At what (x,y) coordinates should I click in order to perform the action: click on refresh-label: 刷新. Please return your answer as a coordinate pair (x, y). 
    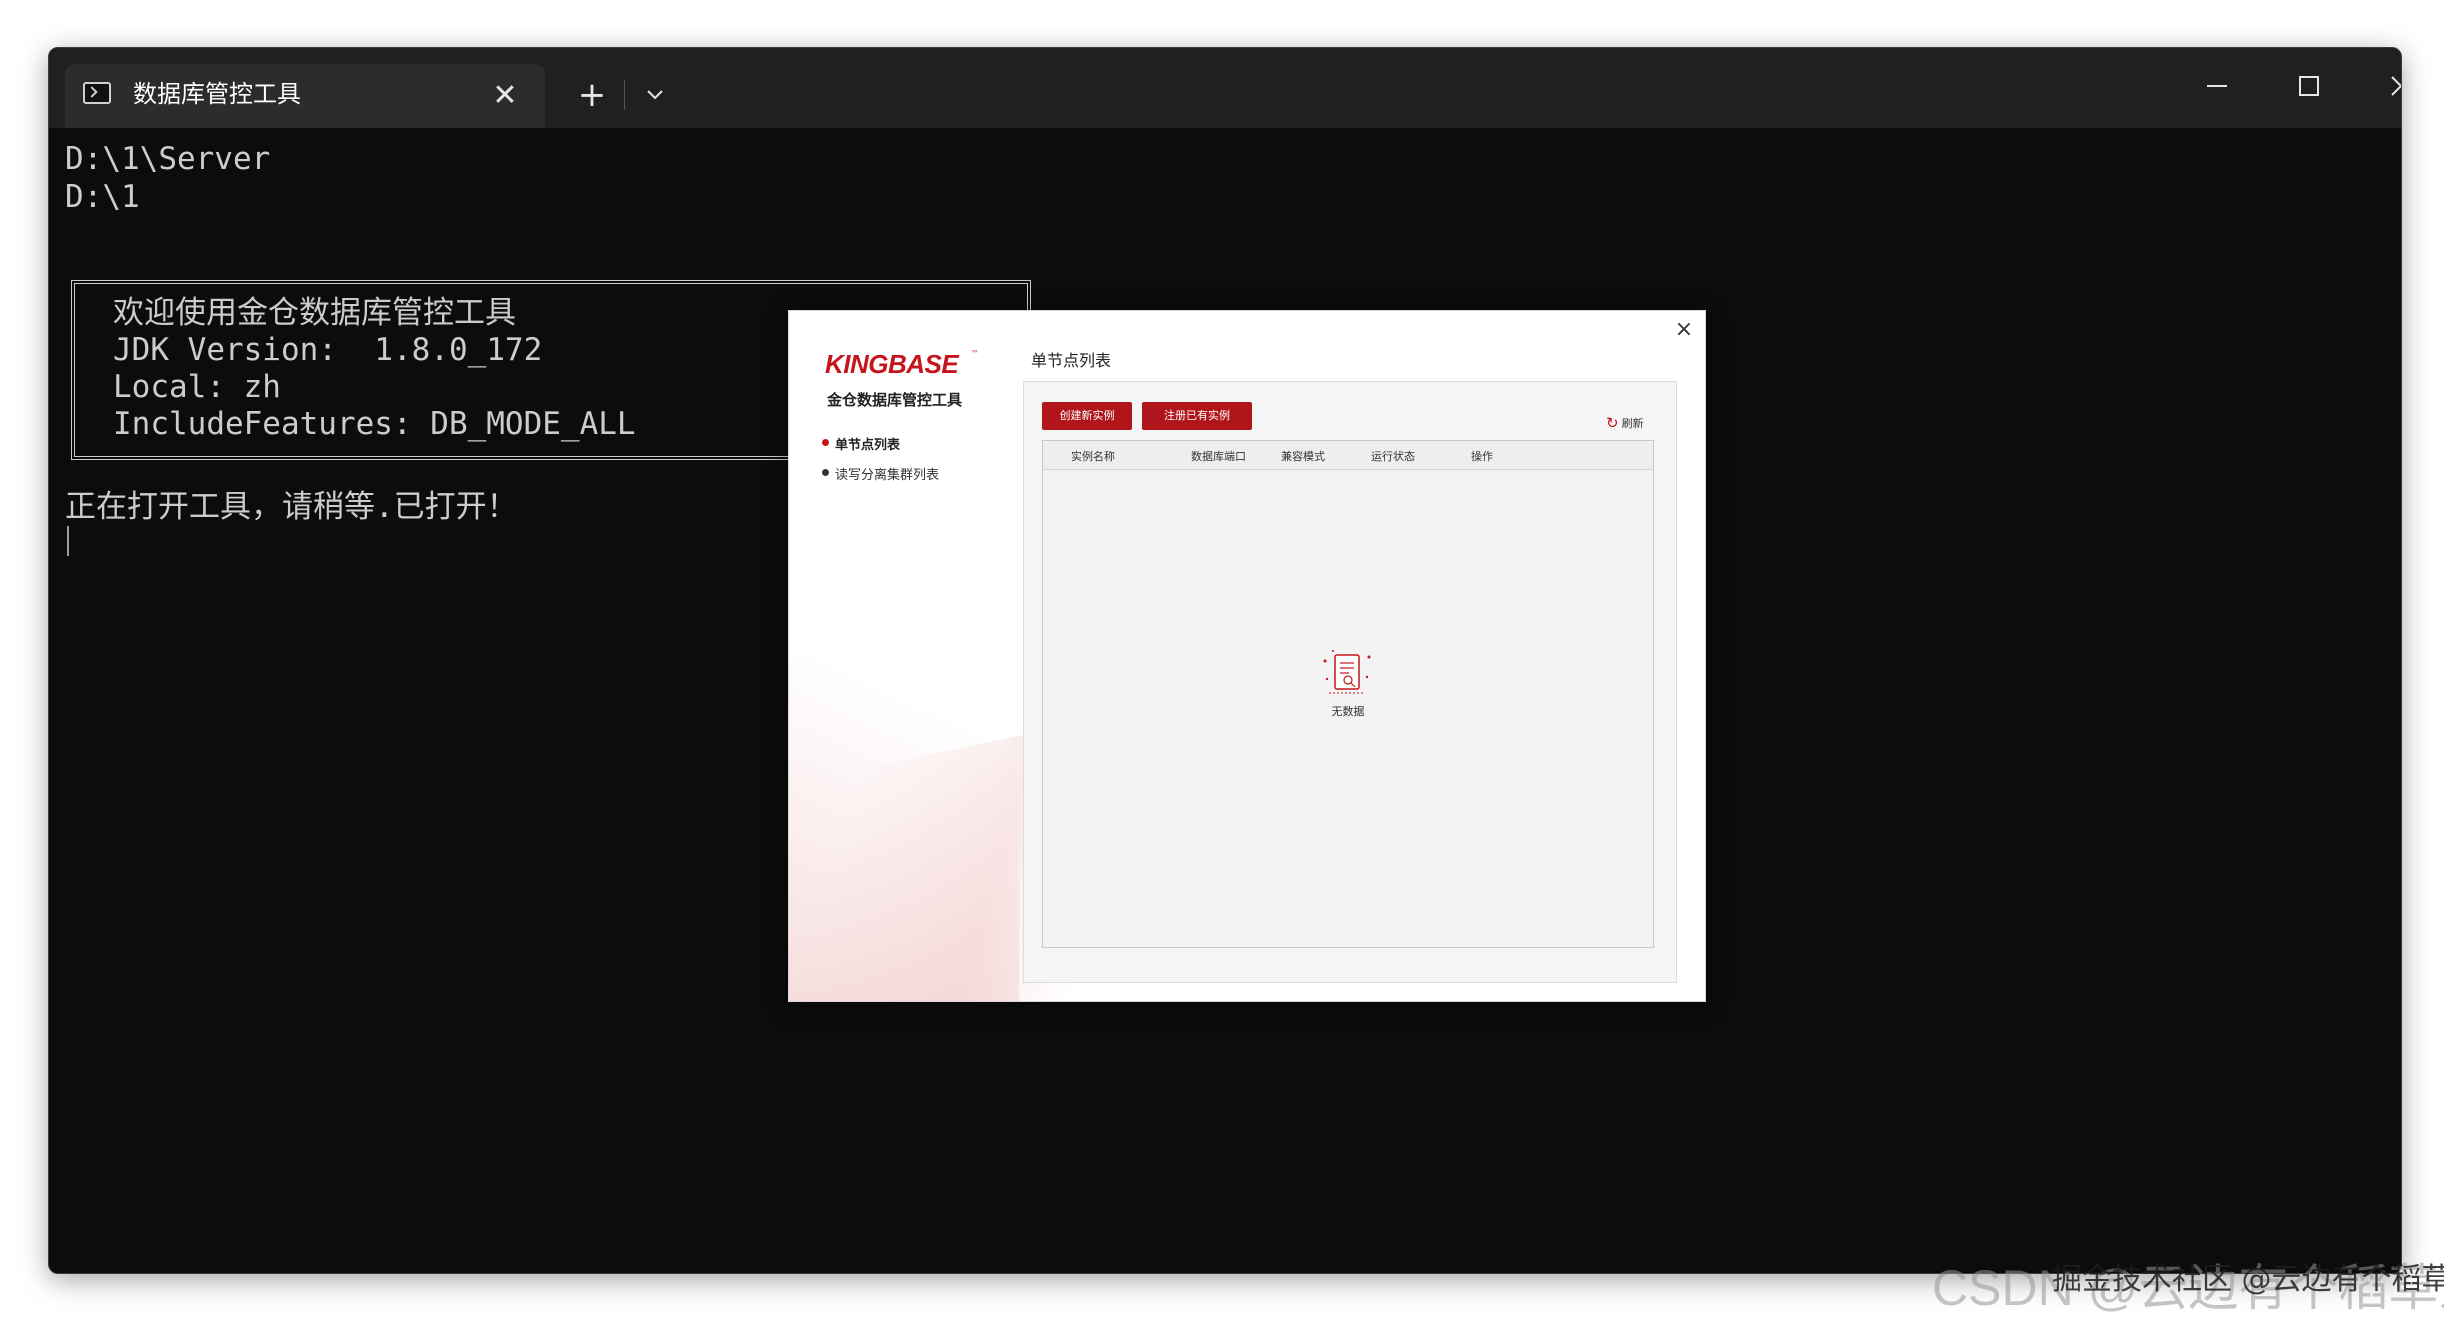
    Looking at the image, I should click on (1632, 423).